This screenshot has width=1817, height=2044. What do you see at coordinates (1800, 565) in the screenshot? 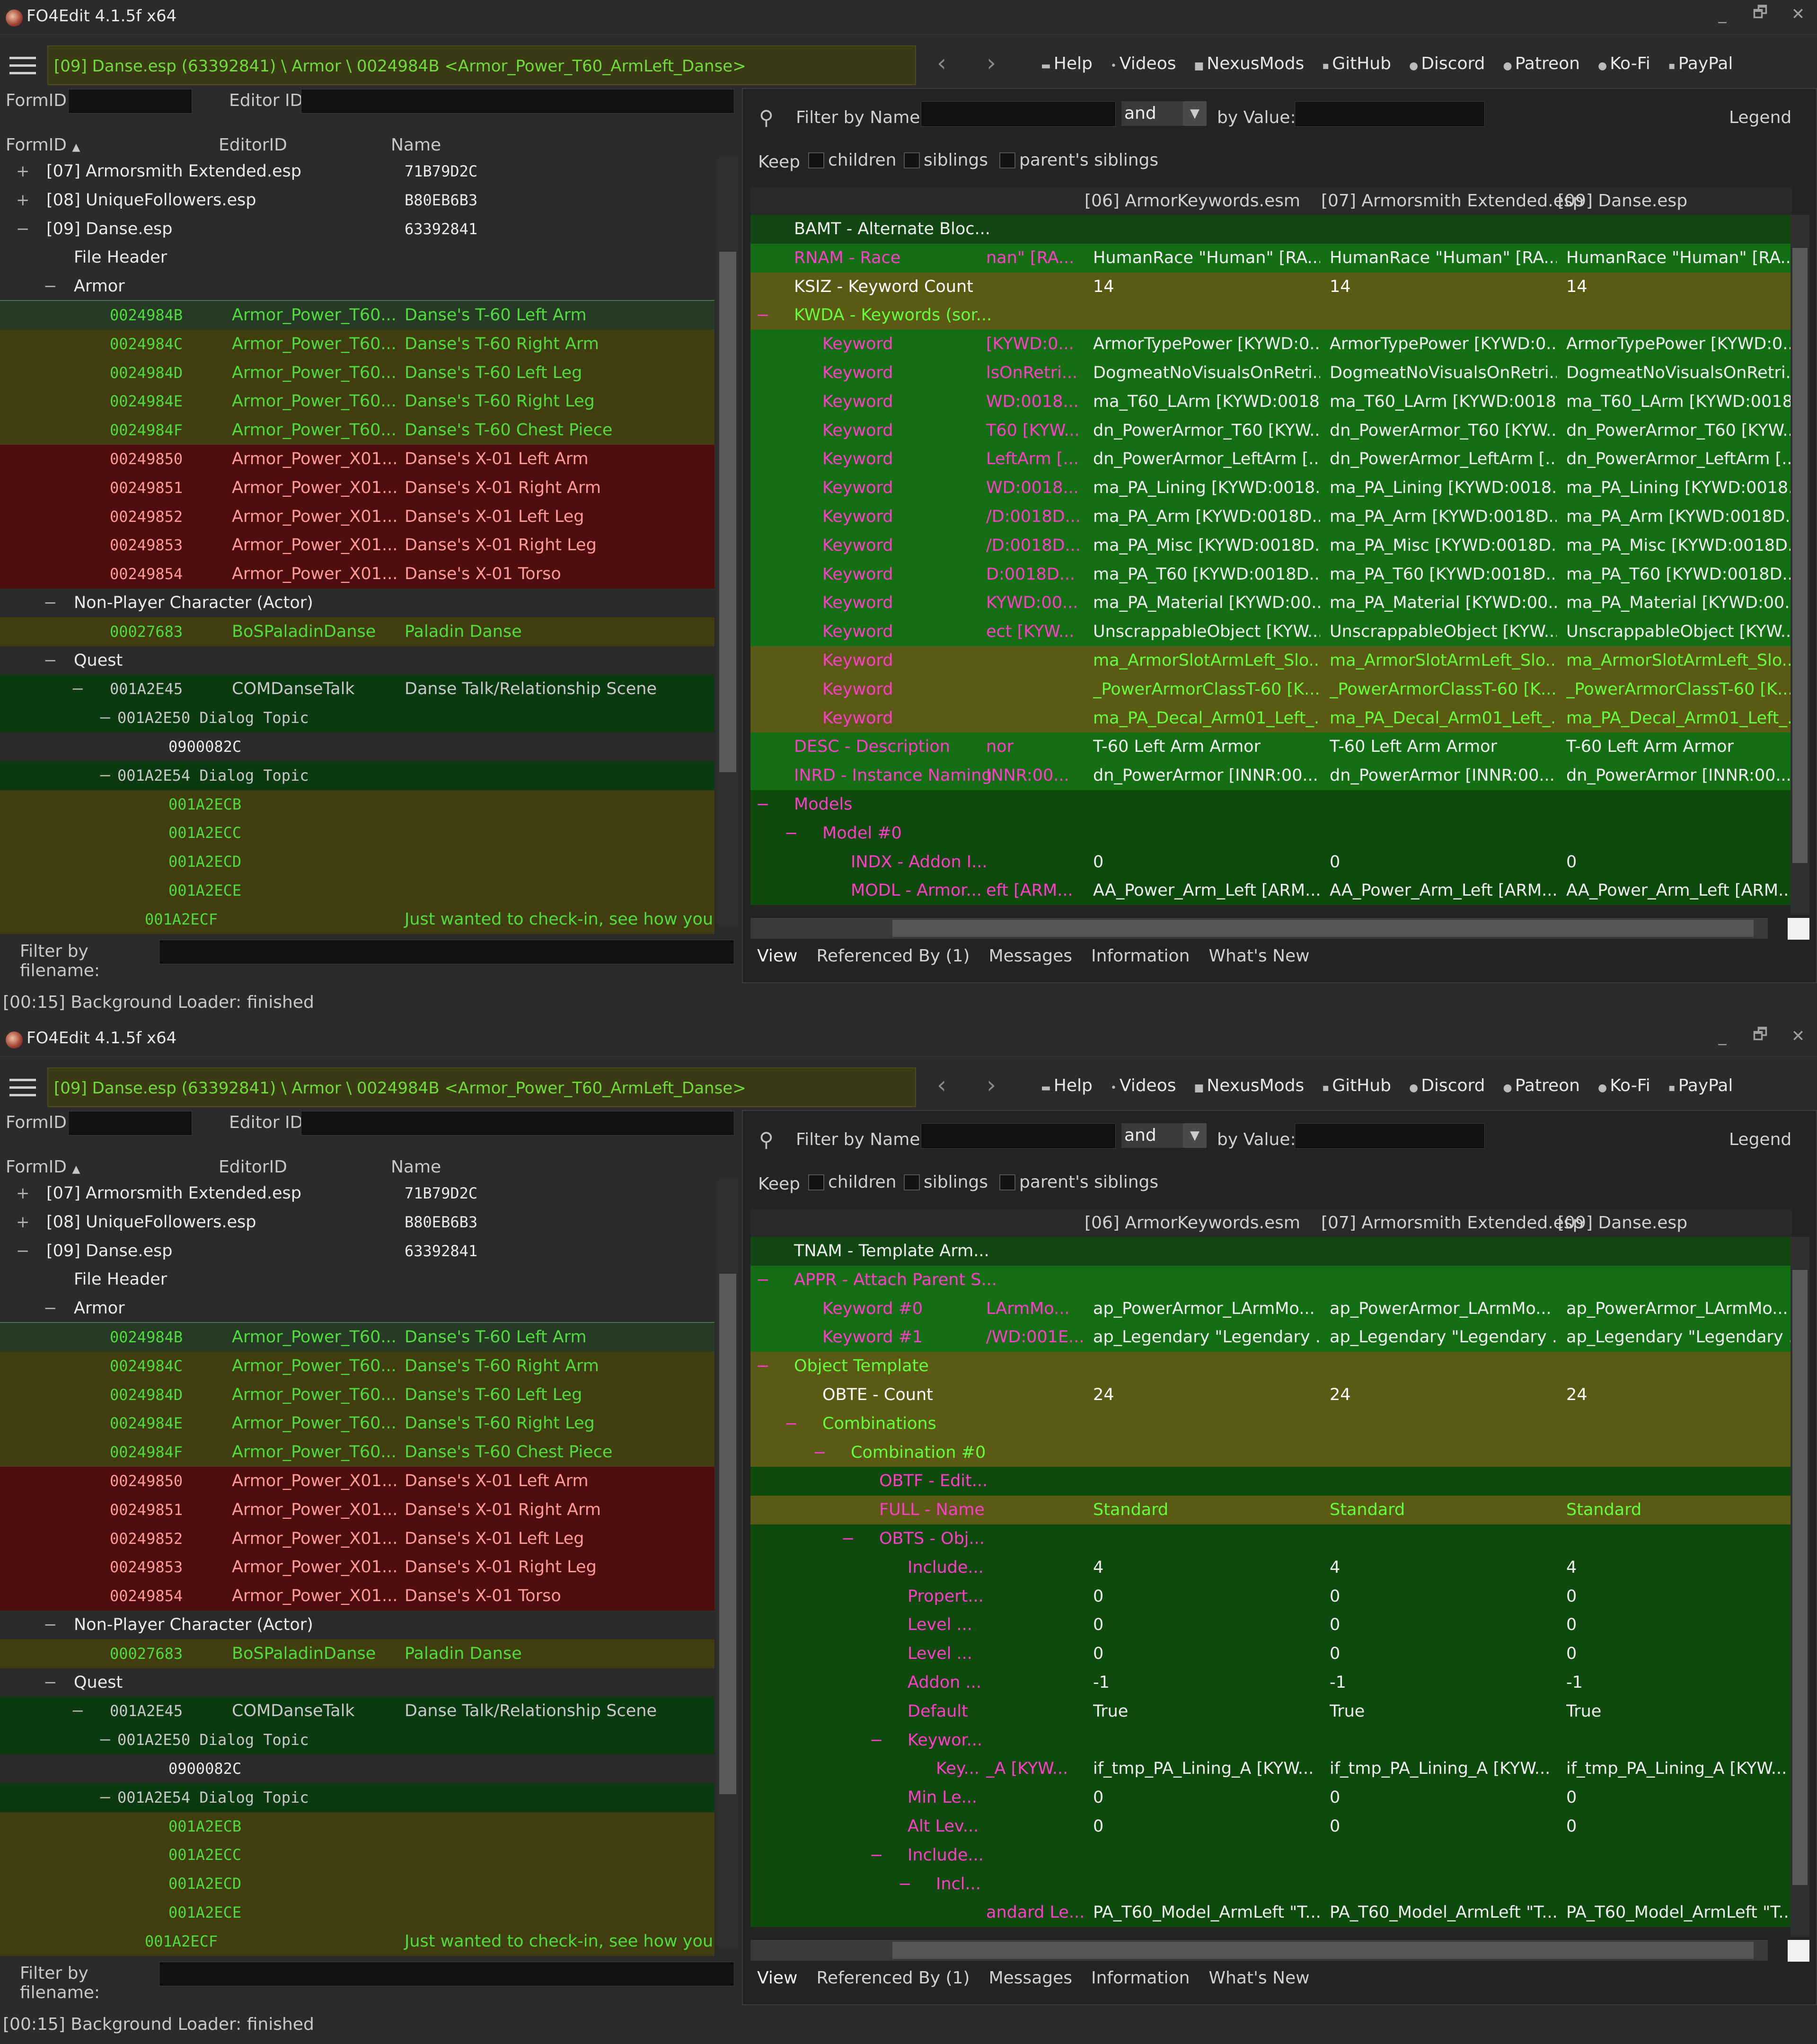
I see `grid-vertical-scrollbar` at bounding box center [1800, 565].